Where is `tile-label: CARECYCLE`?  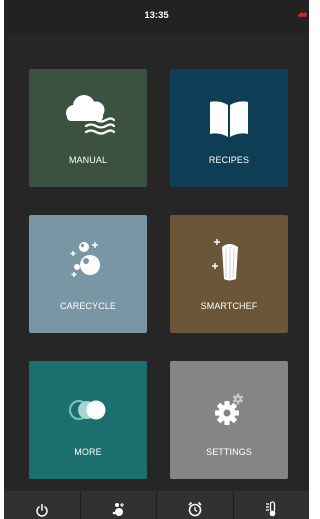 tile-label: CARECYCLE is located at coordinates (88, 306).